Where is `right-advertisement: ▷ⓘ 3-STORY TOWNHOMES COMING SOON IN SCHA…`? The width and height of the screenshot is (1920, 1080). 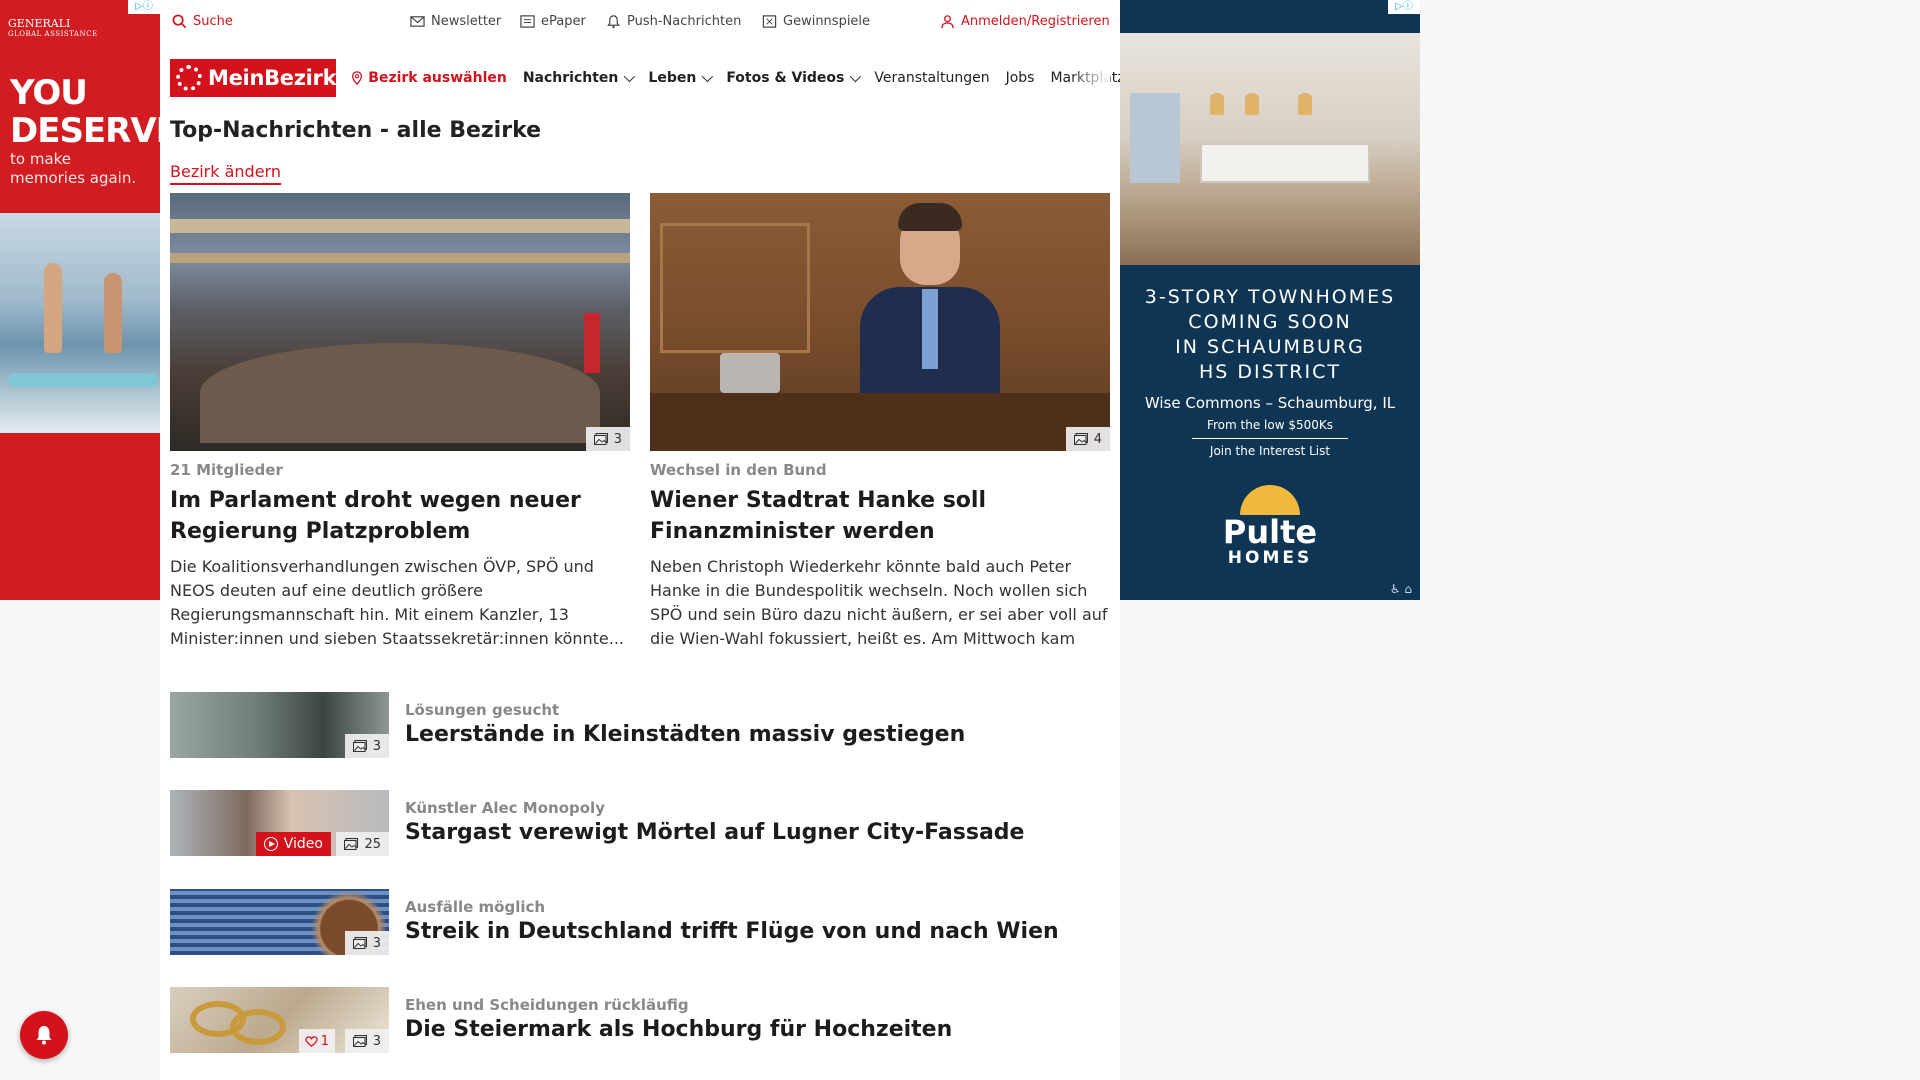
right-advertisement: ▷ⓘ 3-STORY TOWNHOMES COMING SOON IN SCHA… is located at coordinates (1270, 300).